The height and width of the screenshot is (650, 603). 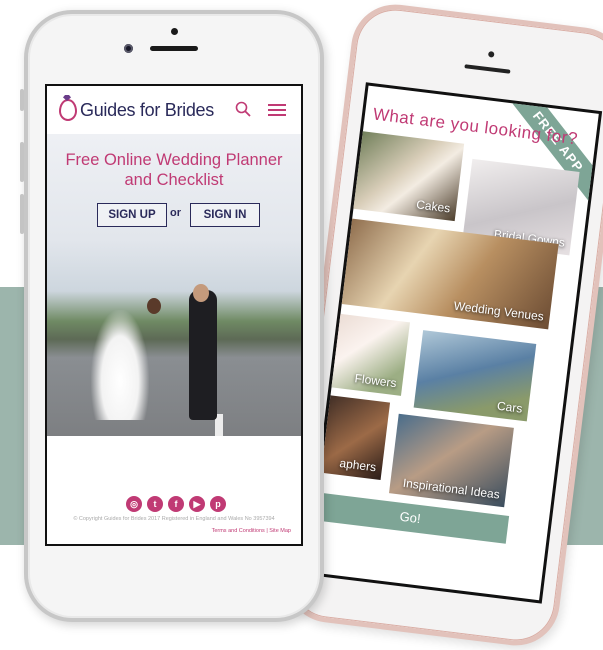 What do you see at coordinates (132, 215) in the screenshot?
I see `sign-up-button: SIGN UP` at bounding box center [132, 215].